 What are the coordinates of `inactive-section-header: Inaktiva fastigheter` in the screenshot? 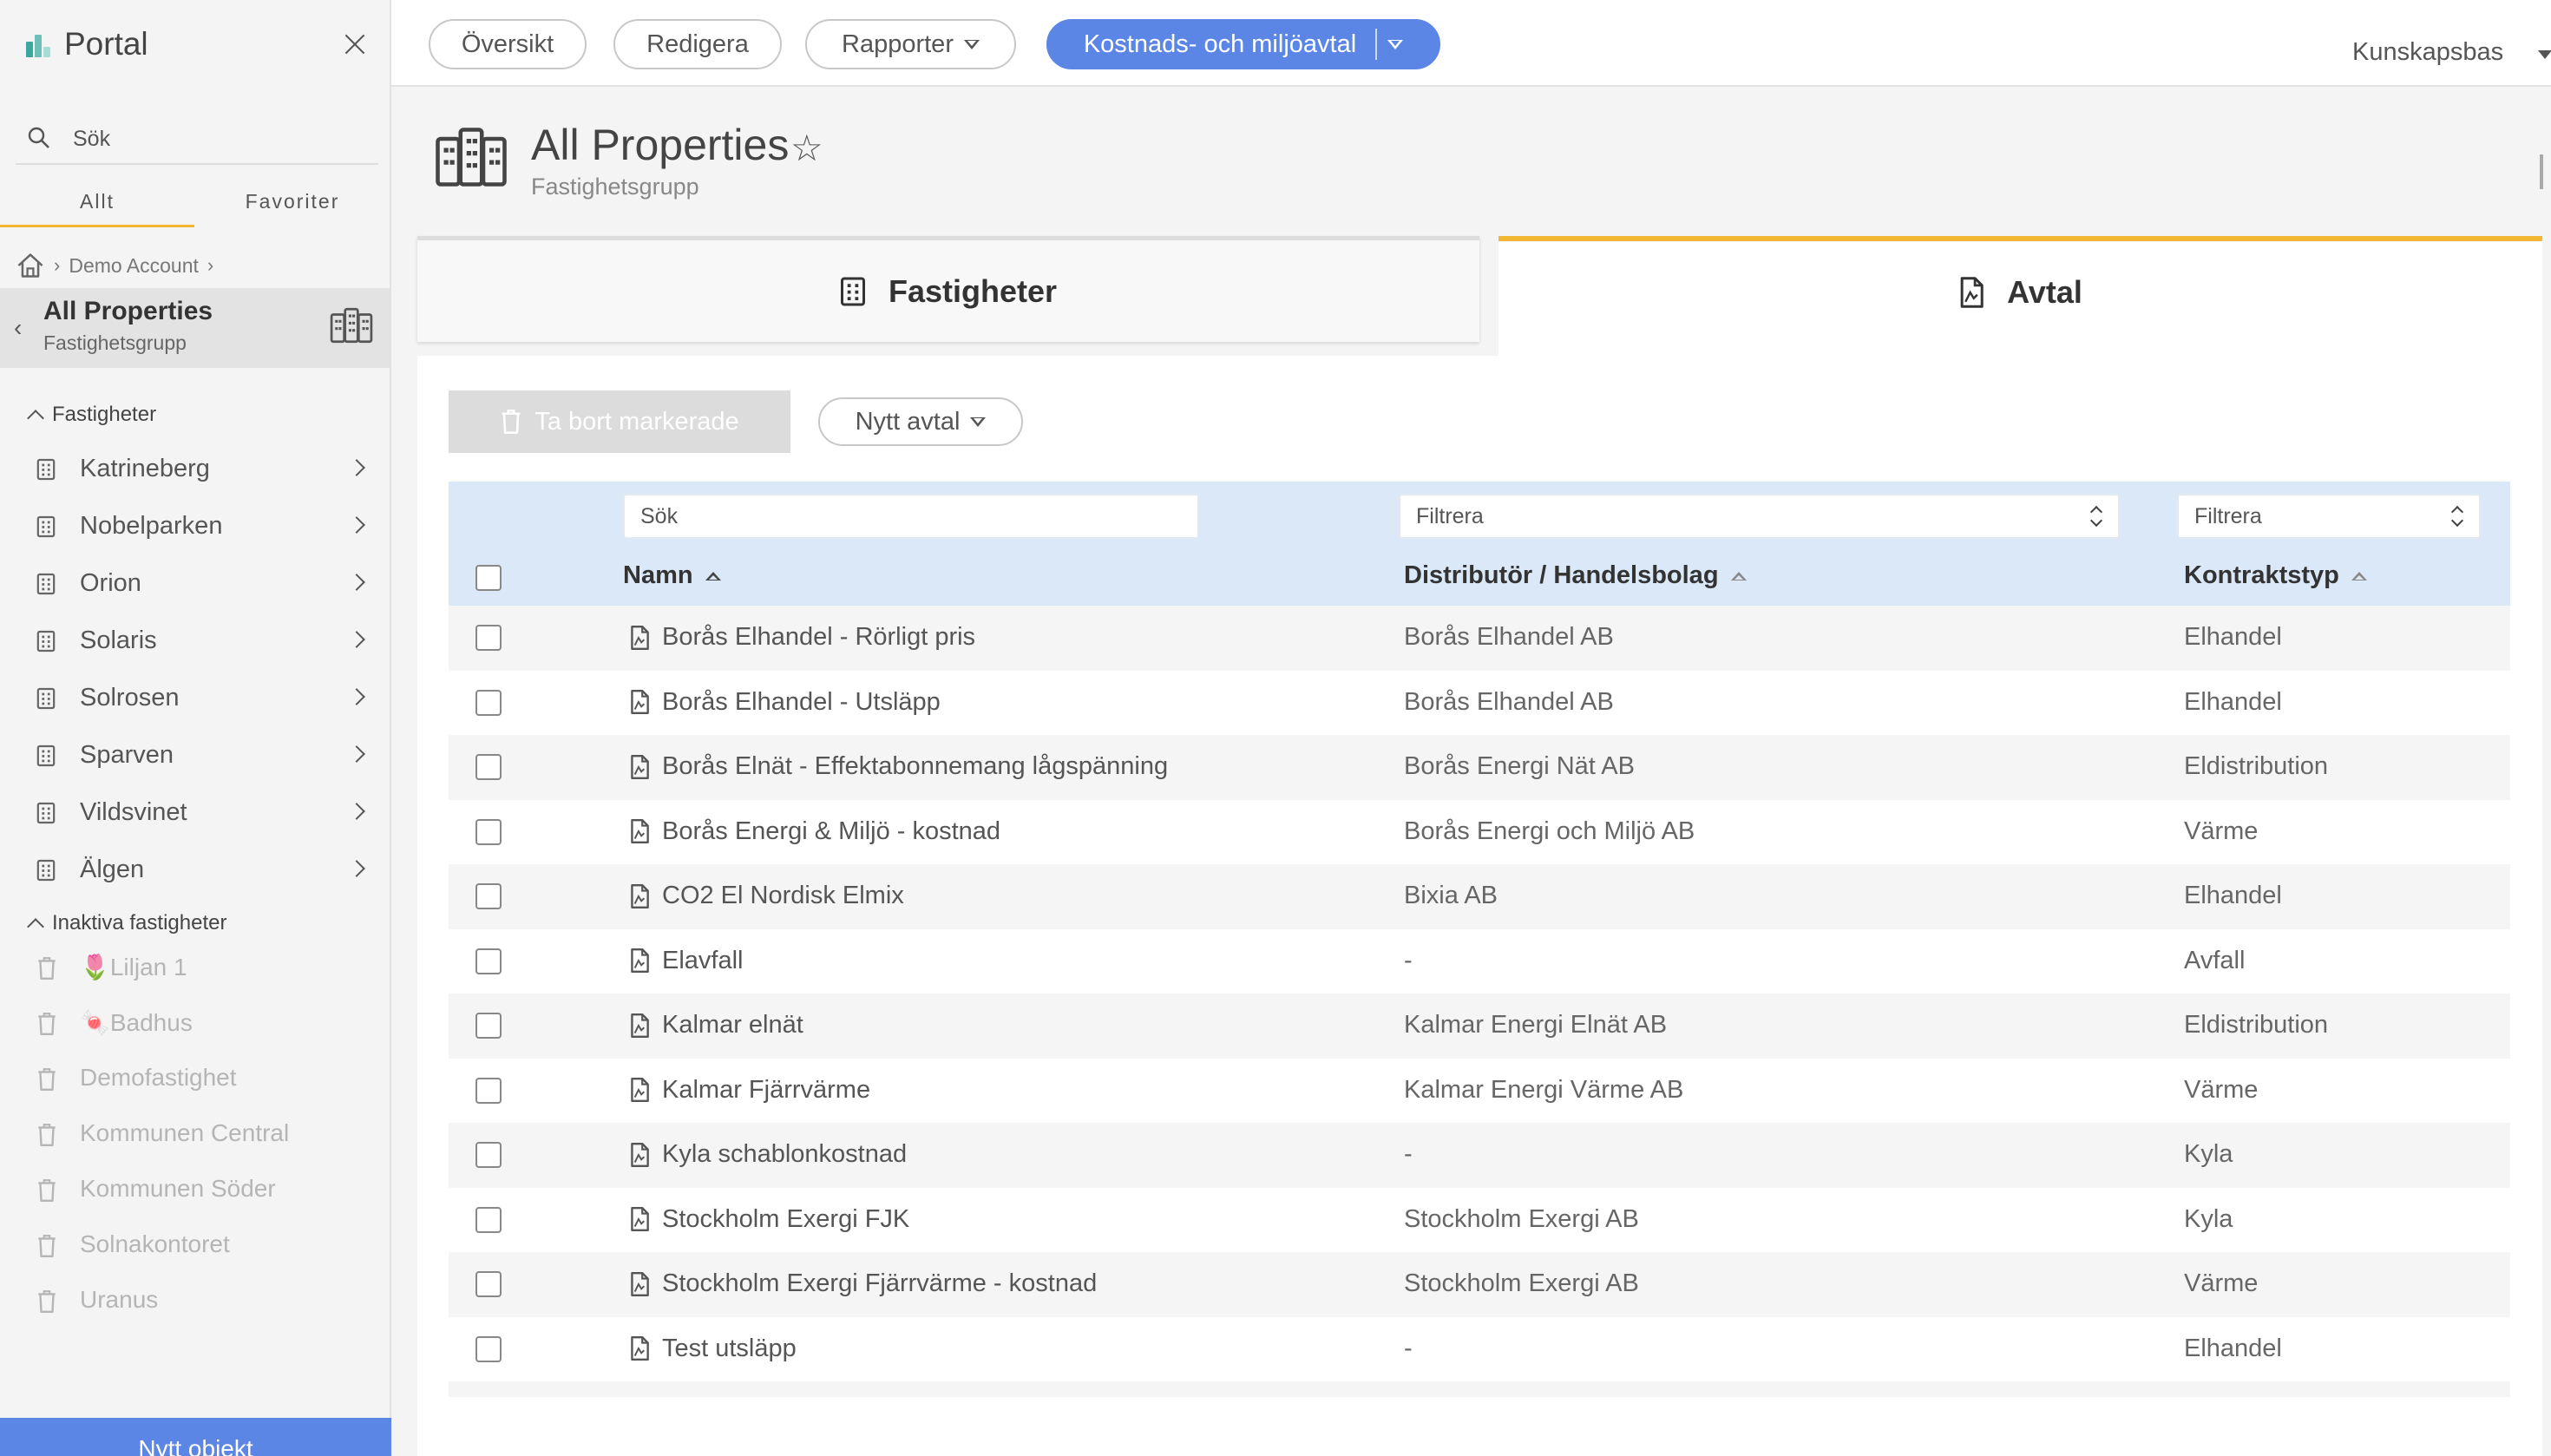 It's located at (127, 923).